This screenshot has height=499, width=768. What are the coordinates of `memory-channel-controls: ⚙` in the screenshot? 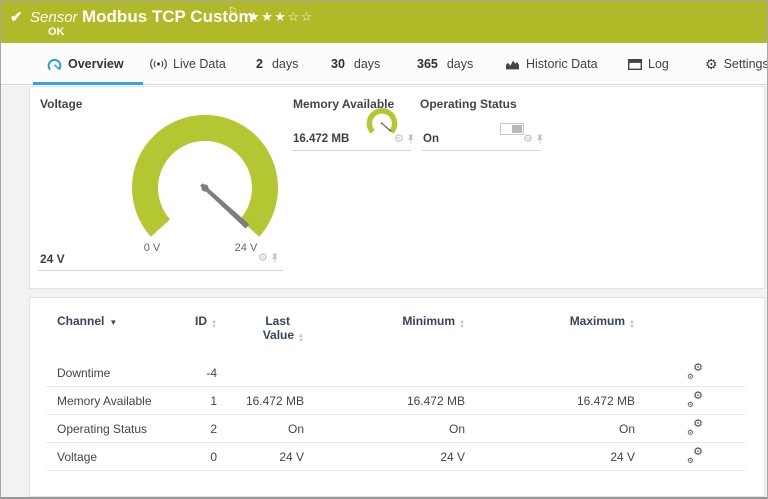 It's located at (404, 139).